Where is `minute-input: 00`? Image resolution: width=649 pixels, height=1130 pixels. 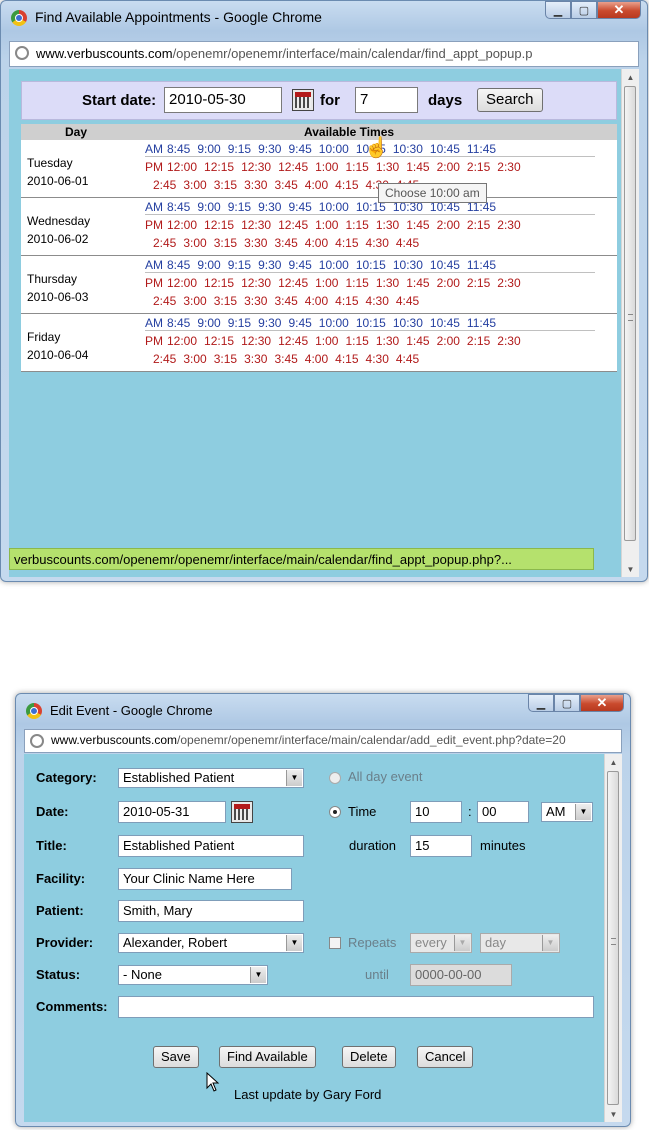
minute-input: 00 is located at coordinates (503, 812).